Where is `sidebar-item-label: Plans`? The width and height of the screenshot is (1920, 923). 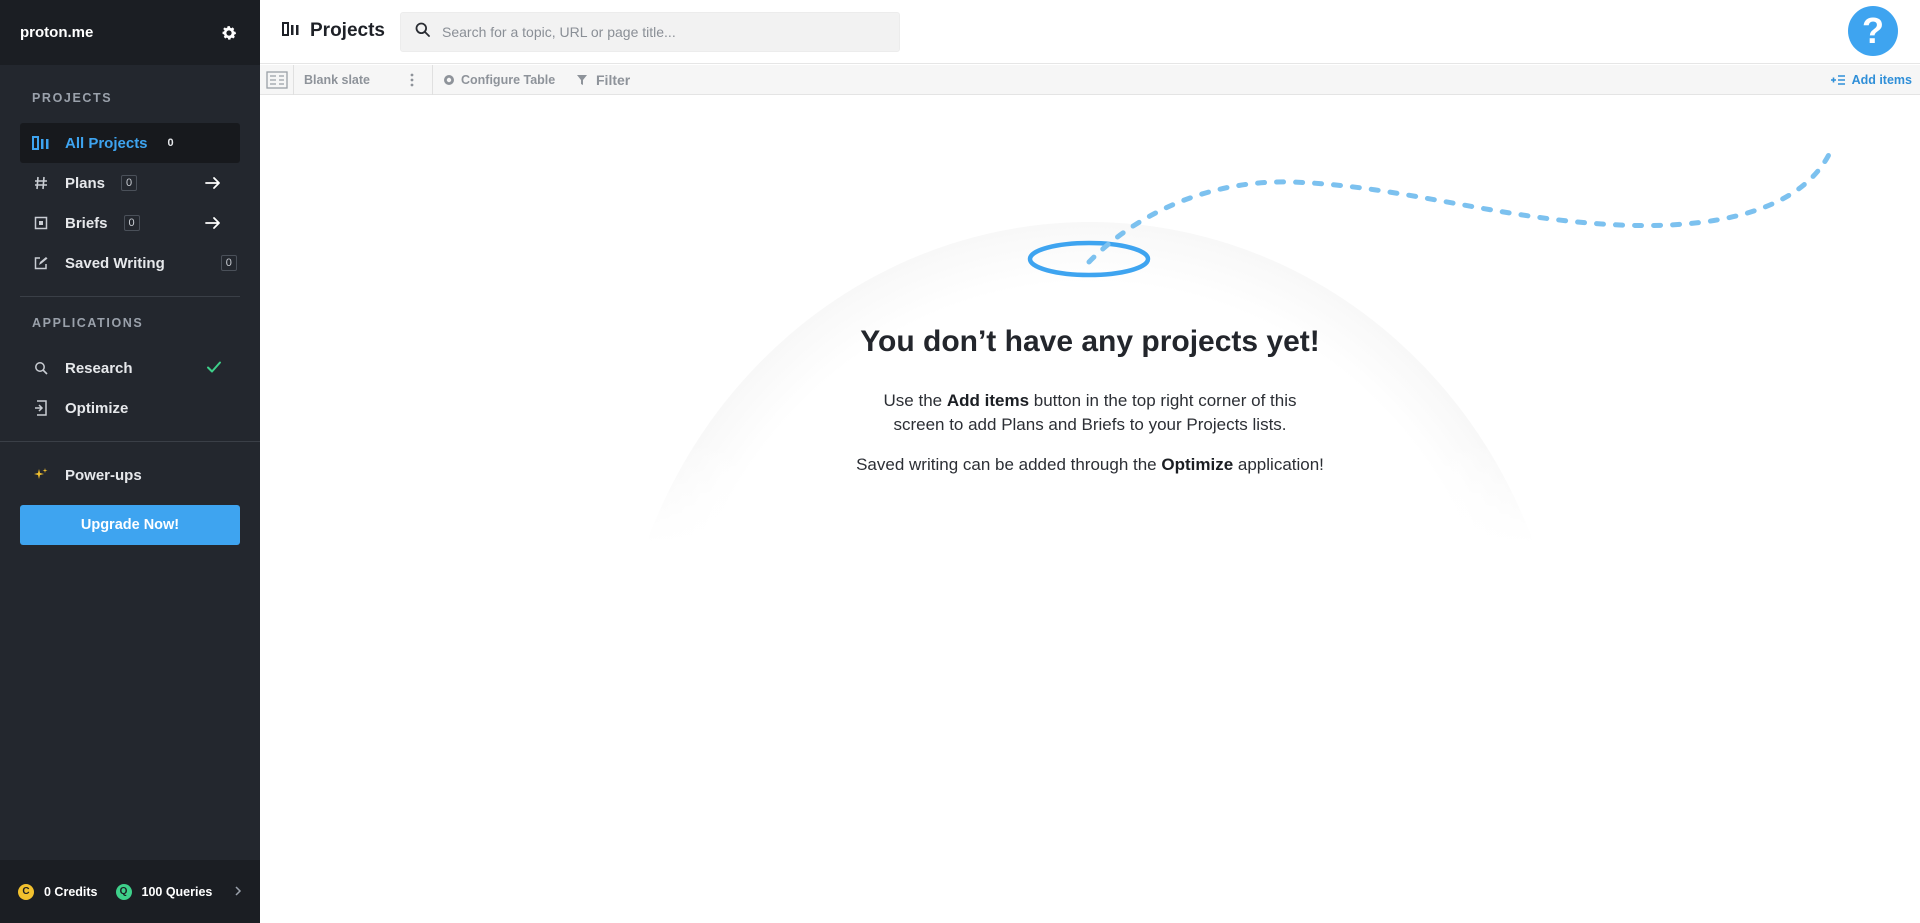 sidebar-item-label: Plans is located at coordinates (85, 183).